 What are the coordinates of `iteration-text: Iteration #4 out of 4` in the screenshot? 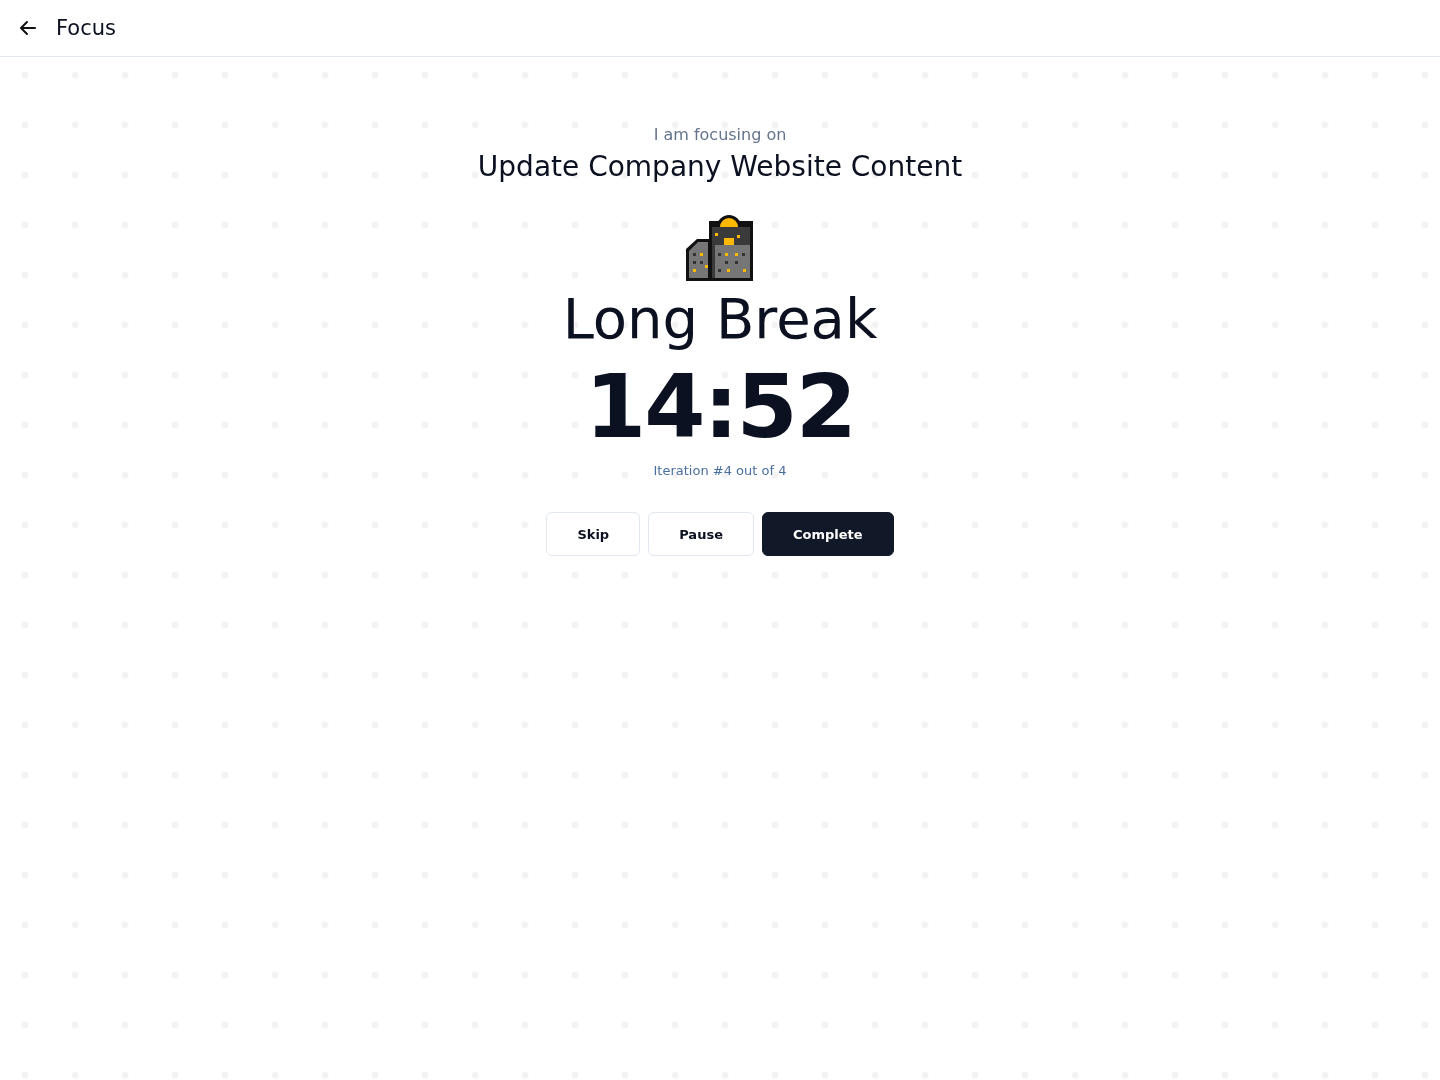 It's located at (720, 470).